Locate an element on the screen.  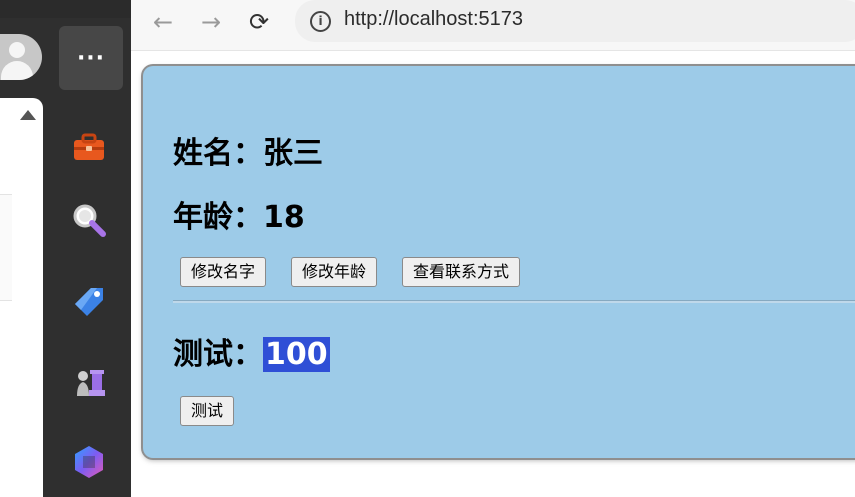
site-info-icon: i is located at coordinates (320, 21).